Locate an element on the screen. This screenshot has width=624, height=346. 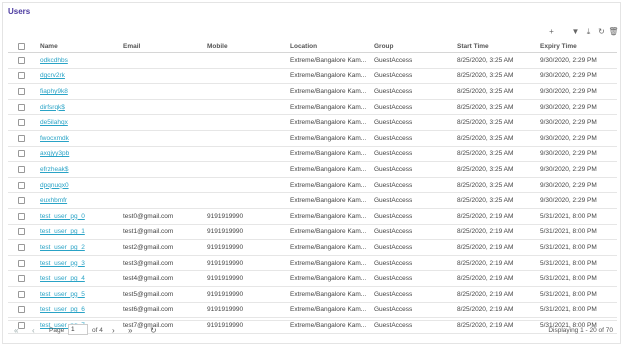
user-name-link: test_user_pg_6 is located at coordinates (62, 309).